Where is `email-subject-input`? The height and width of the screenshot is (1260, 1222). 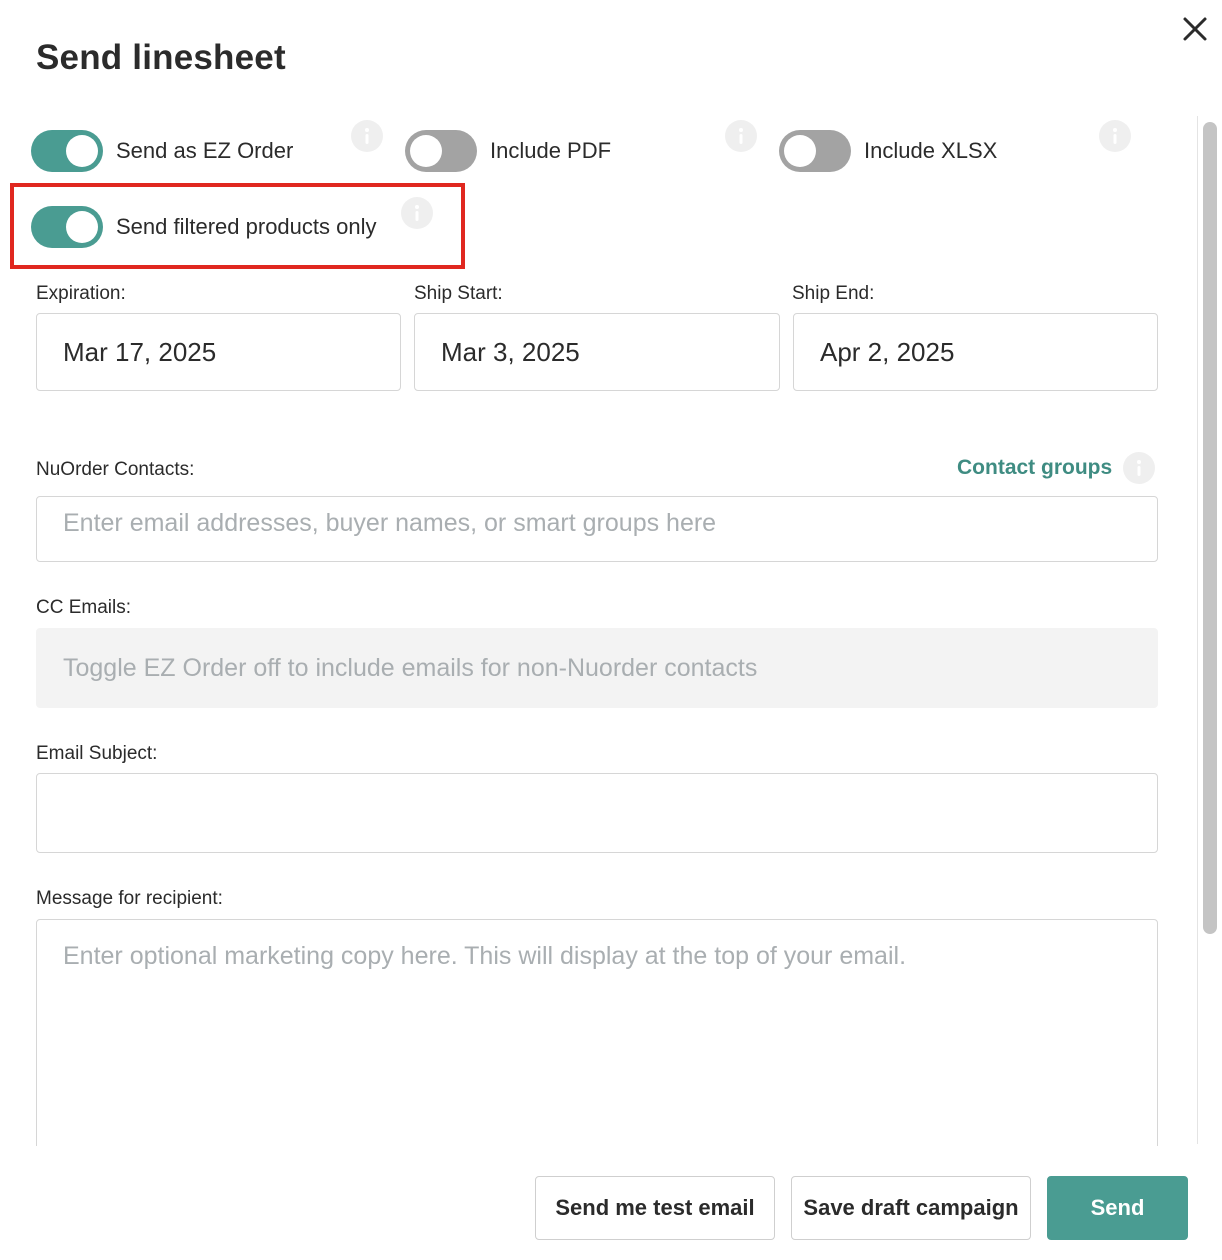 email-subject-input is located at coordinates (597, 813).